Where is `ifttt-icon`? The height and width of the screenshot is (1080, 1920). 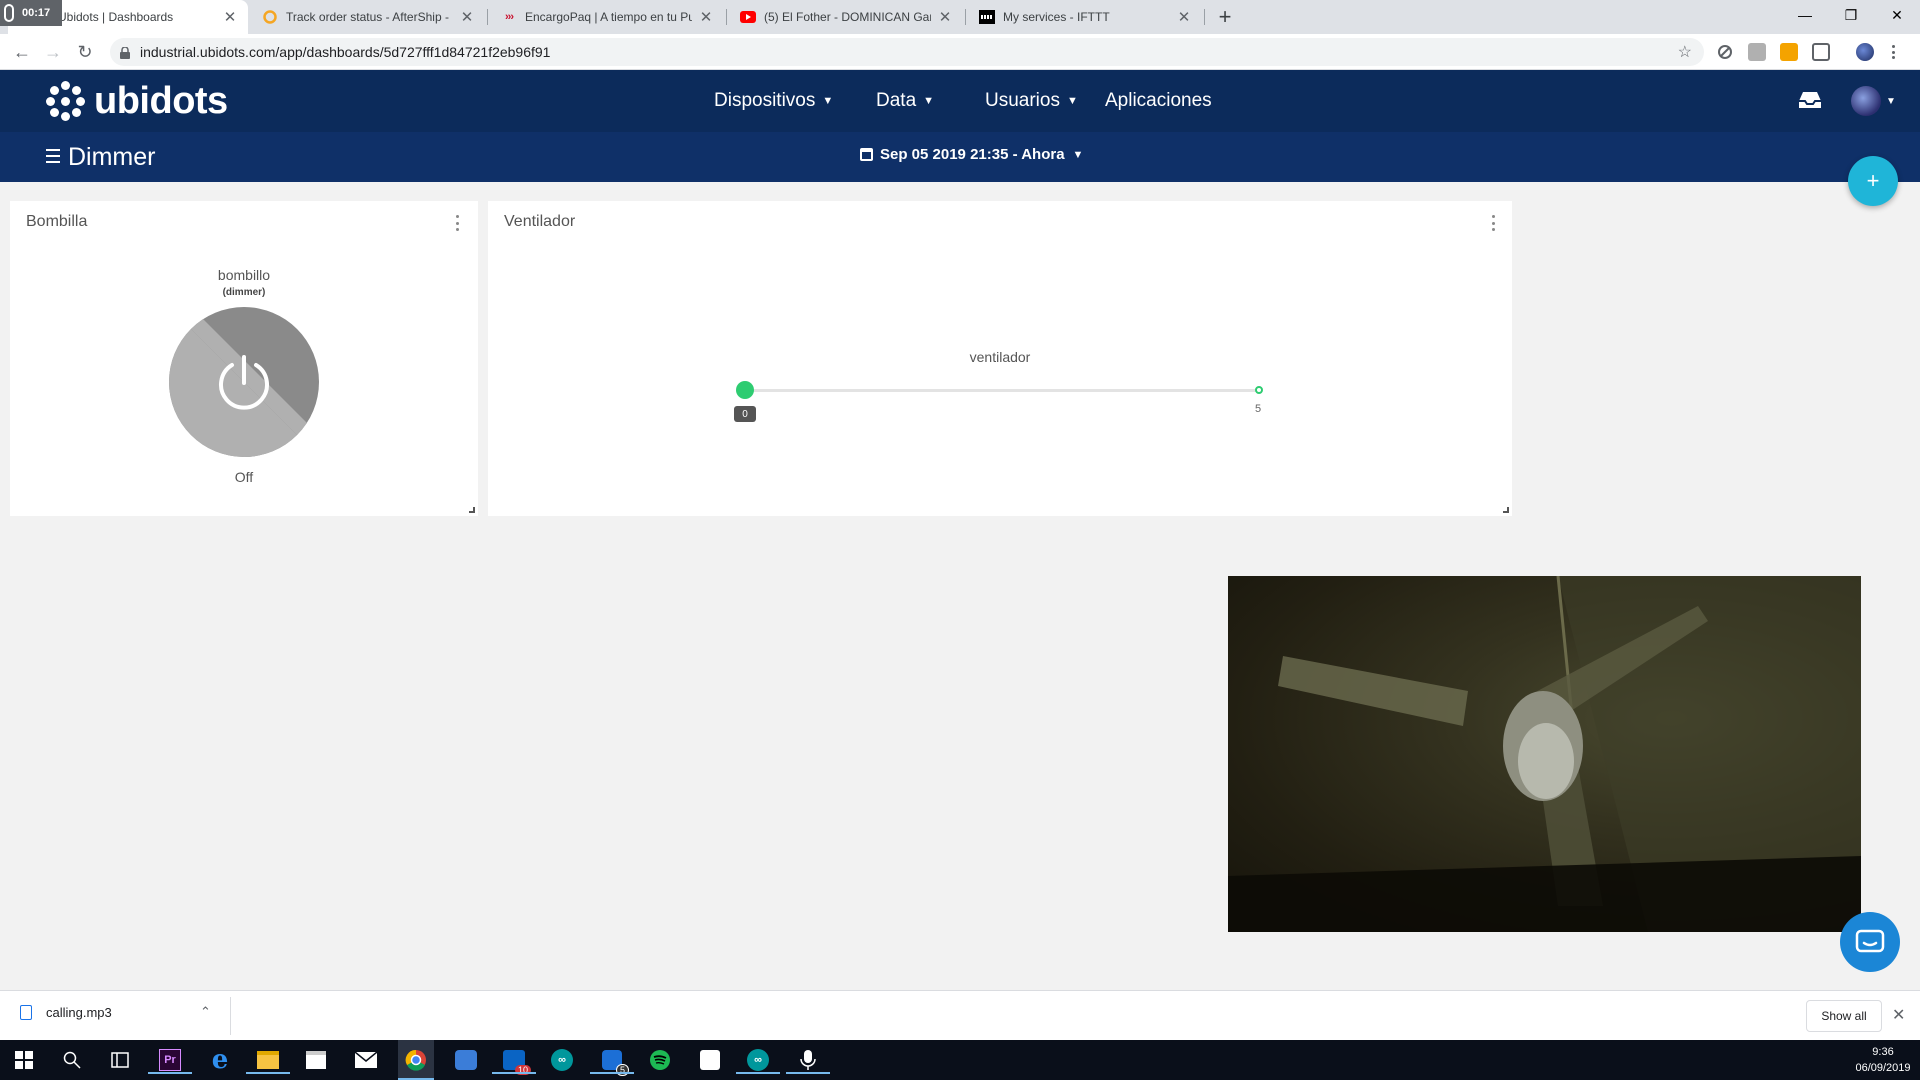
ifttt-icon is located at coordinates (987, 17).